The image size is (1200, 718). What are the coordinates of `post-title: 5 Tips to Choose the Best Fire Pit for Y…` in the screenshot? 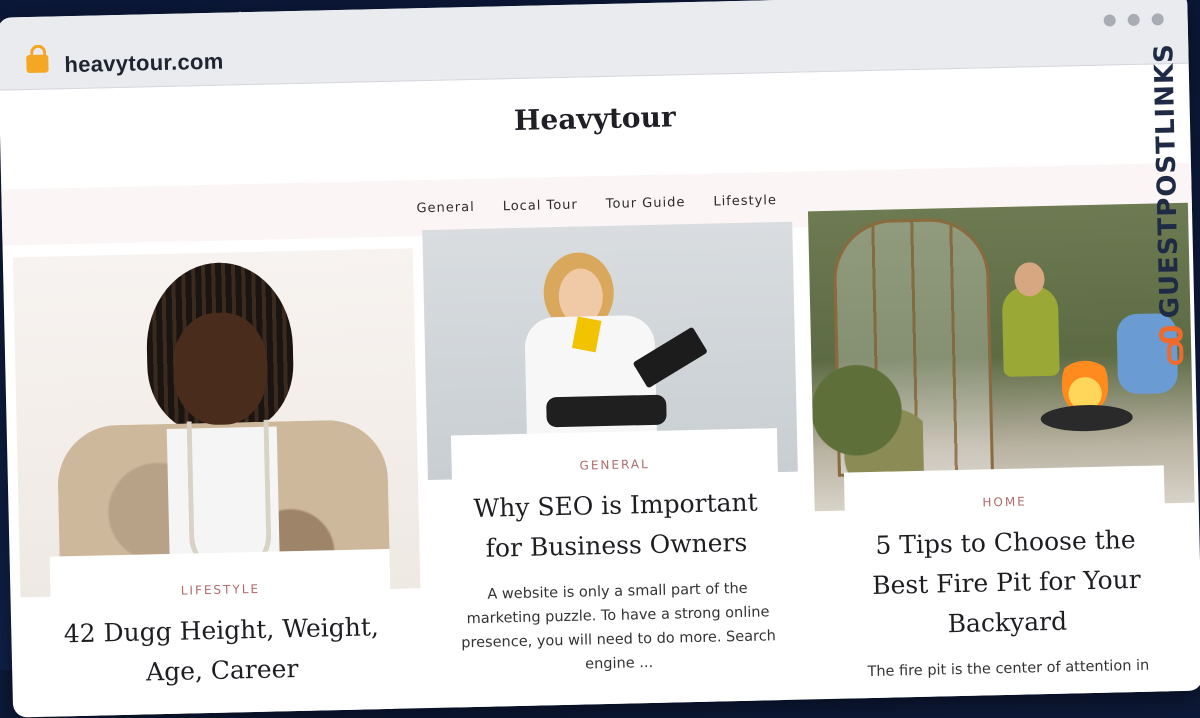 It's located at (1006, 582).